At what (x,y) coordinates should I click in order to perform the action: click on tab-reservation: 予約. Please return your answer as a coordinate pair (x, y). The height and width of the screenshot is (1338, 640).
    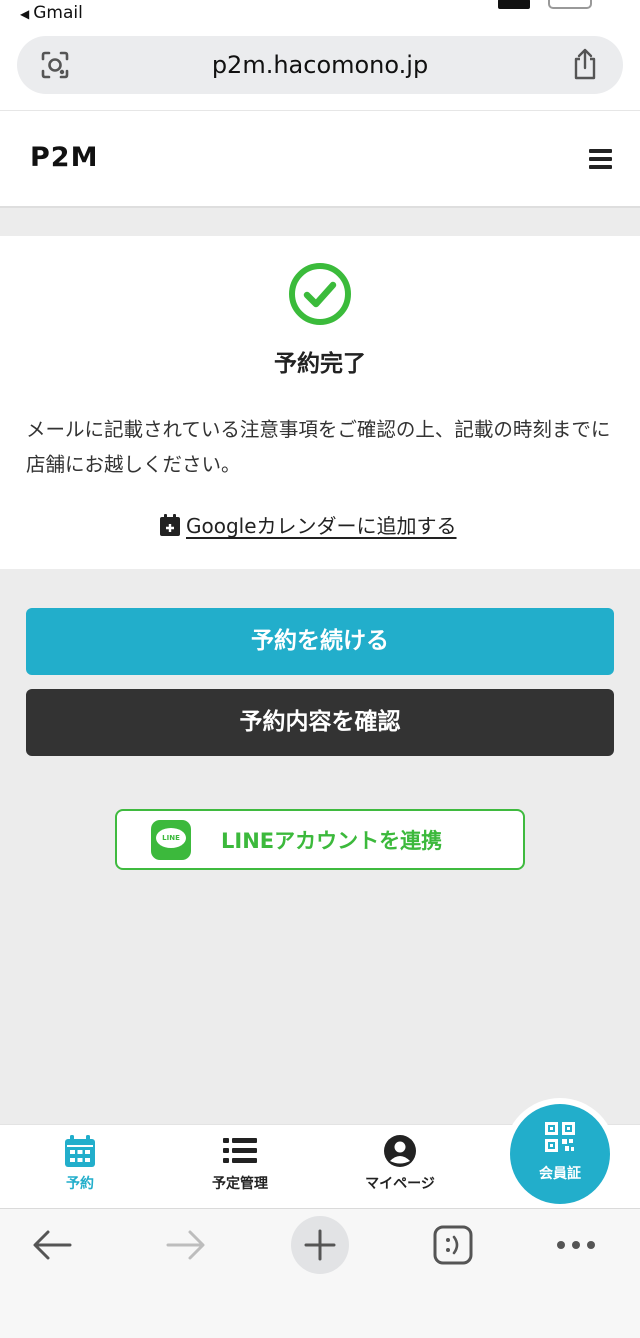
    Looking at the image, I should click on (80, 1164).